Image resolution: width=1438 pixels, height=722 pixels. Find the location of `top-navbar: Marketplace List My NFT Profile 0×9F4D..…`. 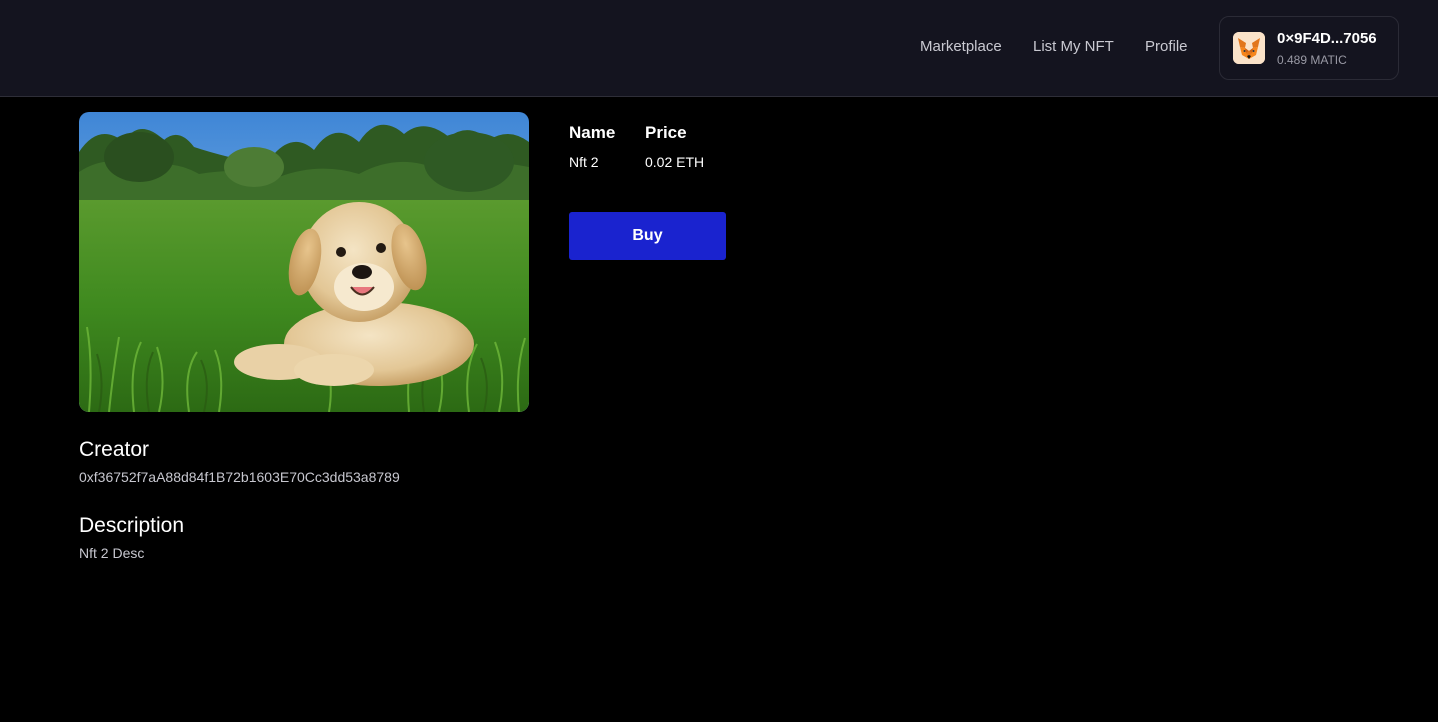

top-navbar: Marketplace List My NFT Profile 0×9F4D..… is located at coordinates (719, 48).